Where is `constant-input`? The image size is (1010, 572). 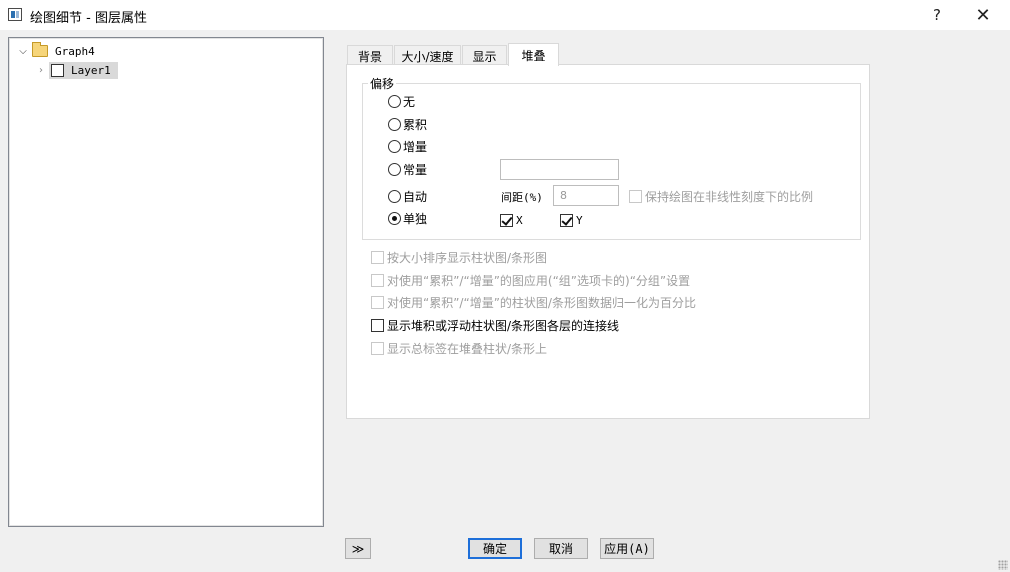 constant-input is located at coordinates (559, 169).